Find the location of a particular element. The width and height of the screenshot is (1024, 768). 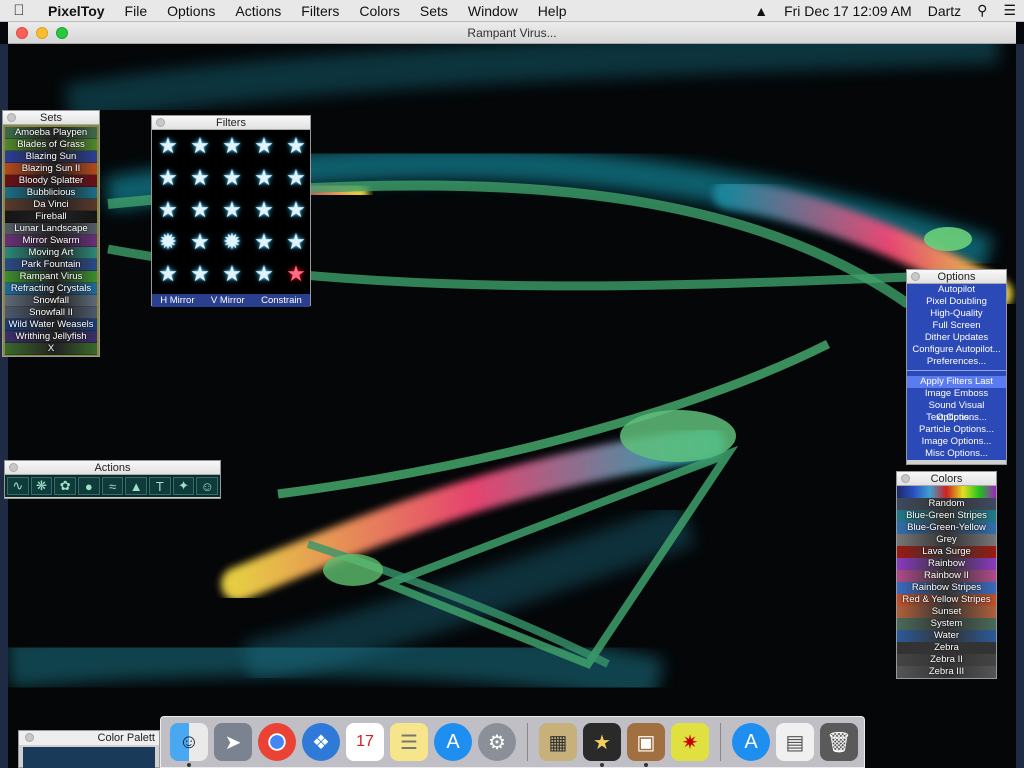

color-item: Red & Yellow Stripes is located at coordinates (946, 600).